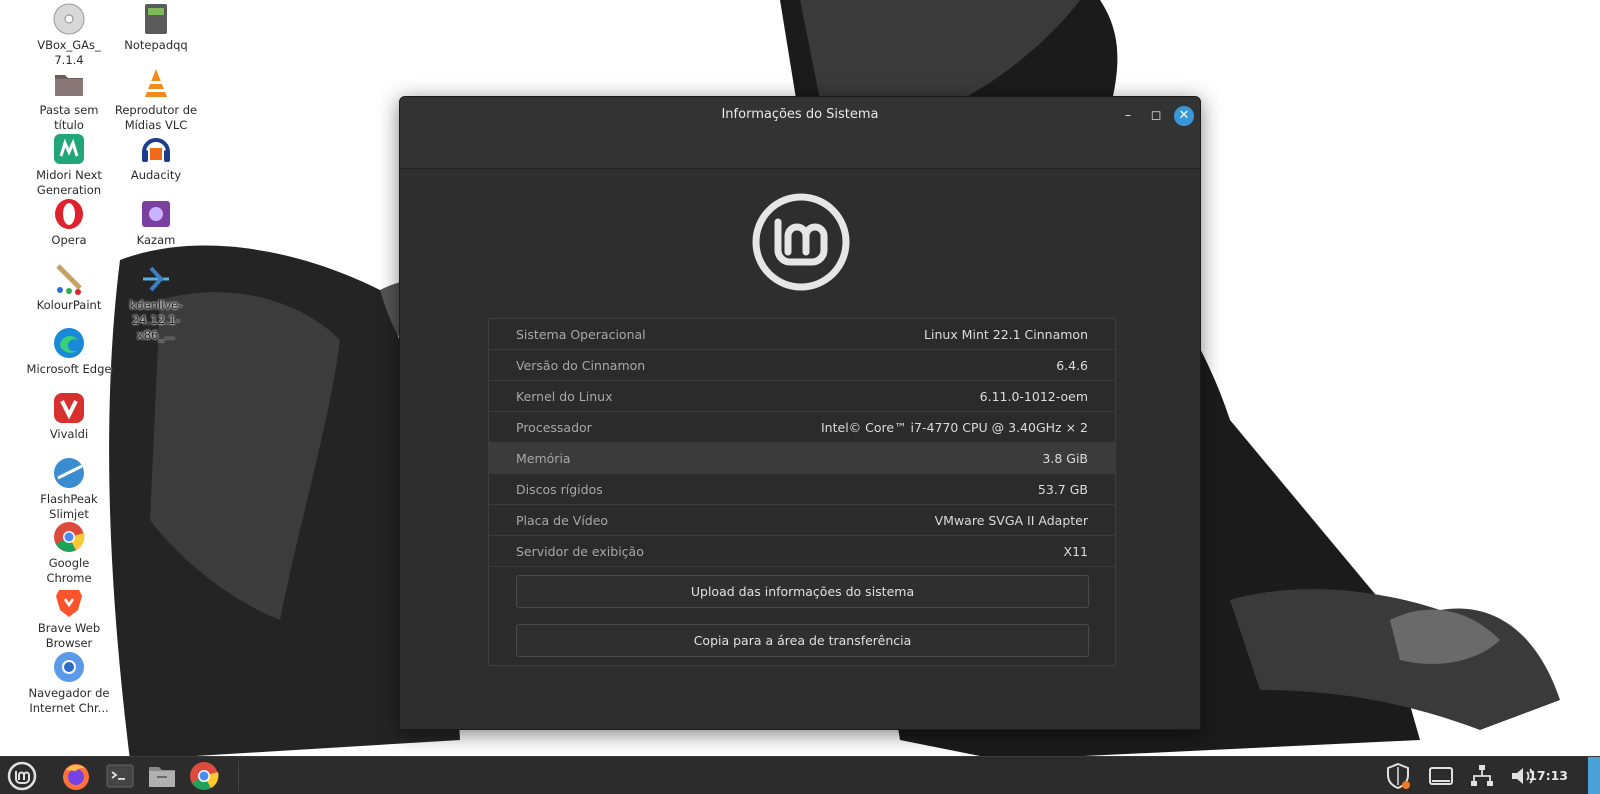 The image size is (1600, 794). I want to click on info-value: Intel© Core™ i7-4770 CPU @ 3.40GHz × 2, so click(954, 427).